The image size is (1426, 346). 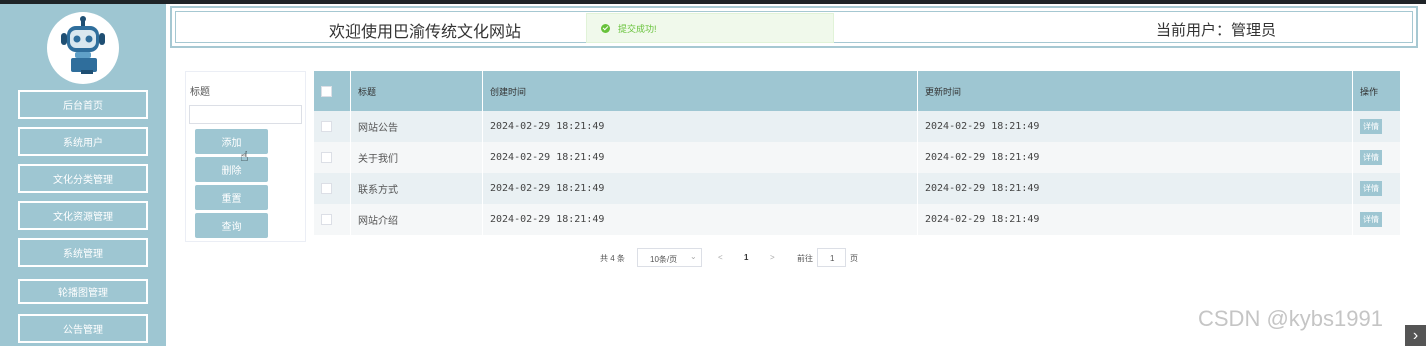 What do you see at coordinates (83, 252) in the screenshot?
I see `sidebar-item-system: 系统管理` at bounding box center [83, 252].